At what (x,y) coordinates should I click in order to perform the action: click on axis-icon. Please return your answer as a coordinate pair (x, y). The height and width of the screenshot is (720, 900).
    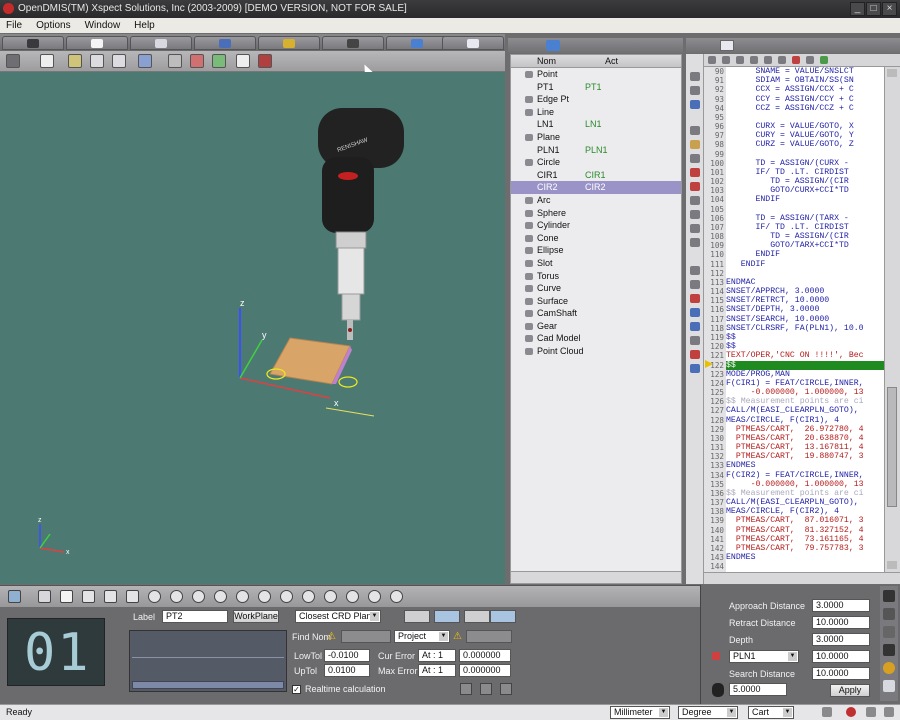
    Looking at the image, I should click on (145, 61).